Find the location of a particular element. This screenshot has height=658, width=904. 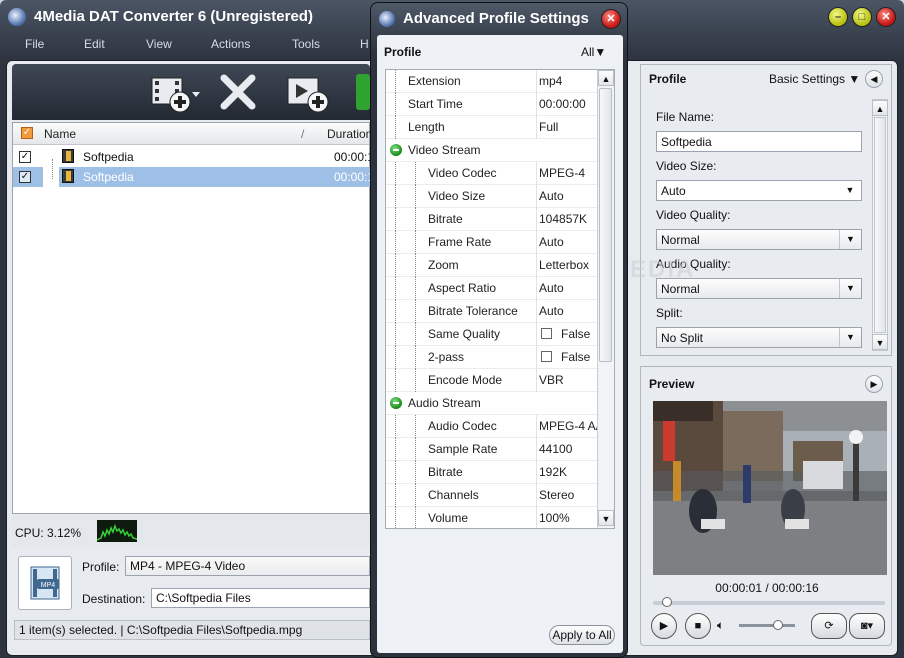

convert-icon is located at coordinates (363, 92).